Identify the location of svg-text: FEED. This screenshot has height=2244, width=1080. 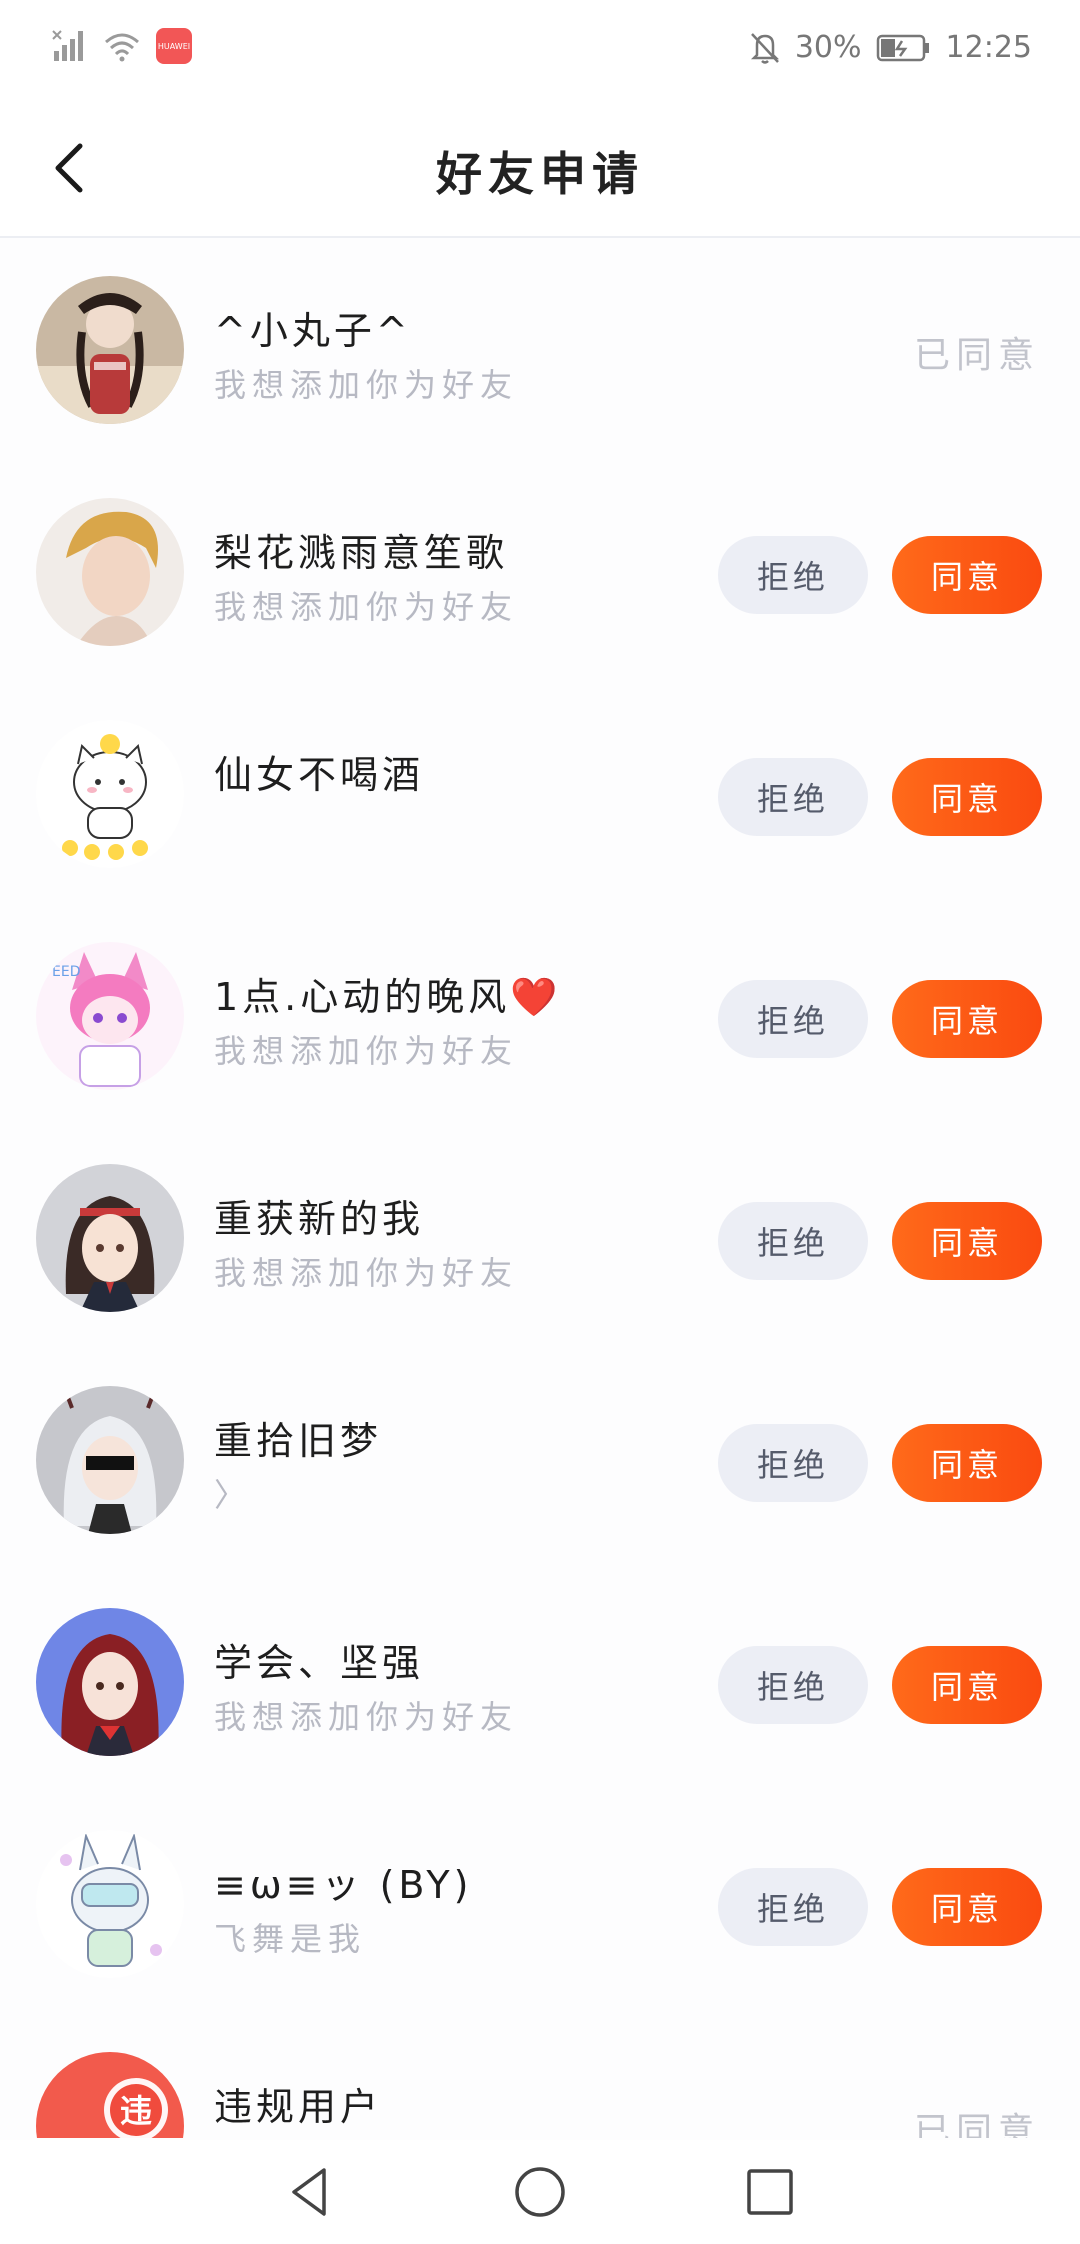
(62, 972).